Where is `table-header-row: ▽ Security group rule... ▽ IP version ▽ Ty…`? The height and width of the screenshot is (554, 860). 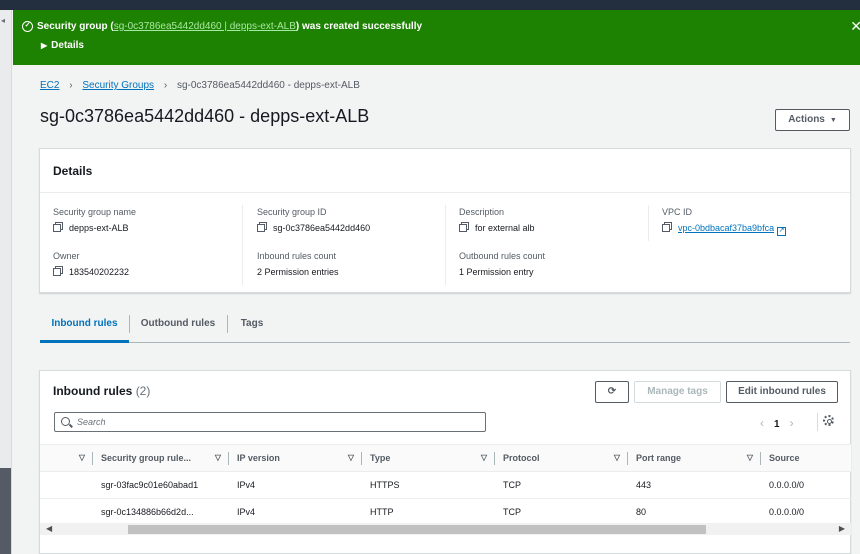 table-header-row: ▽ Security group rule... ▽ IP version ▽ Ty… is located at coordinates (445, 458).